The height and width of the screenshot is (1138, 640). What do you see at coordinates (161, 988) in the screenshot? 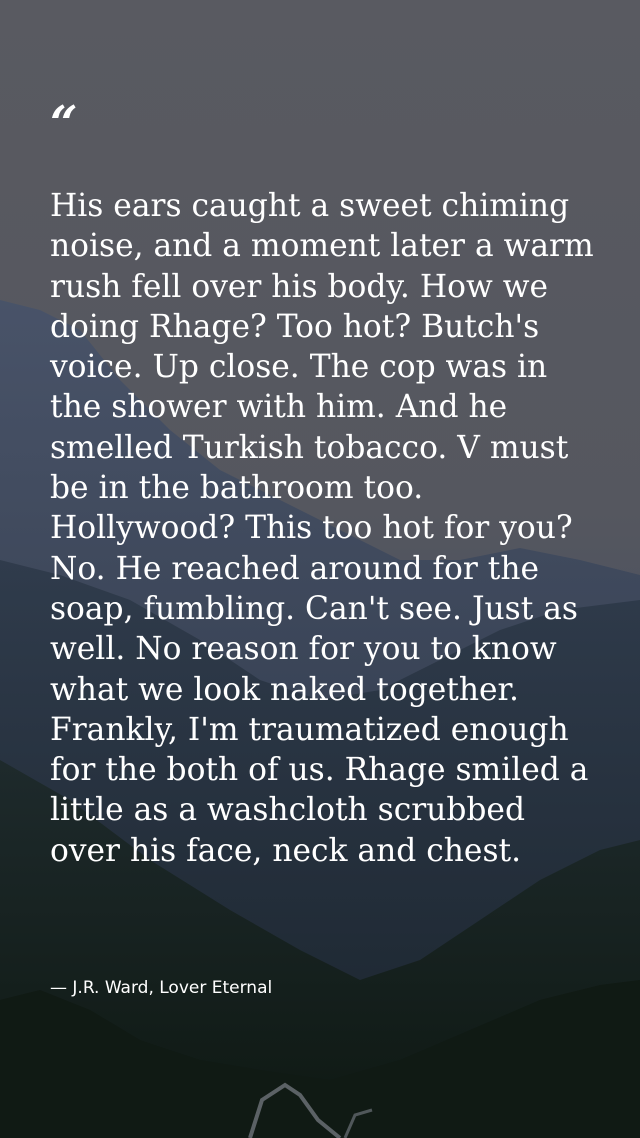
I see `quote-attribution: — J.R. Ward, Lover Eternal` at bounding box center [161, 988].